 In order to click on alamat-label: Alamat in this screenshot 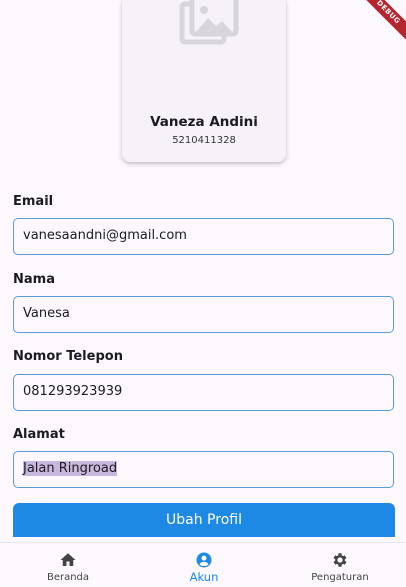, I will do `click(39, 434)`.